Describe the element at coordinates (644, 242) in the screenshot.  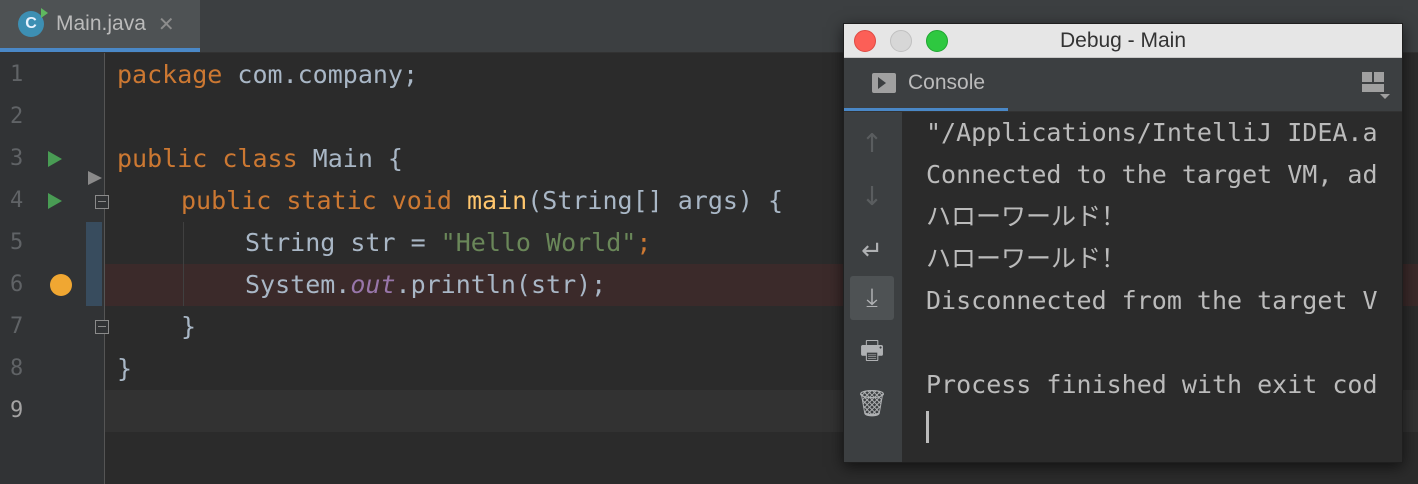
I see `code-text: ;` at that location.